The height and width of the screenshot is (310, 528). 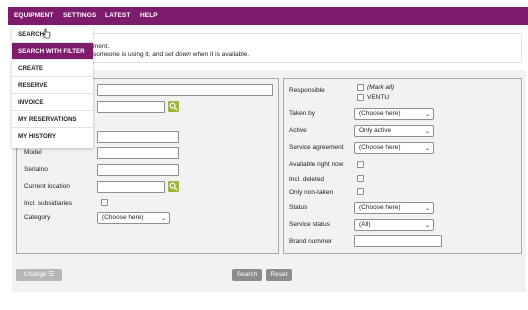 I want to click on incl-subsidiaries-checkbox, so click(x=104, y=202).